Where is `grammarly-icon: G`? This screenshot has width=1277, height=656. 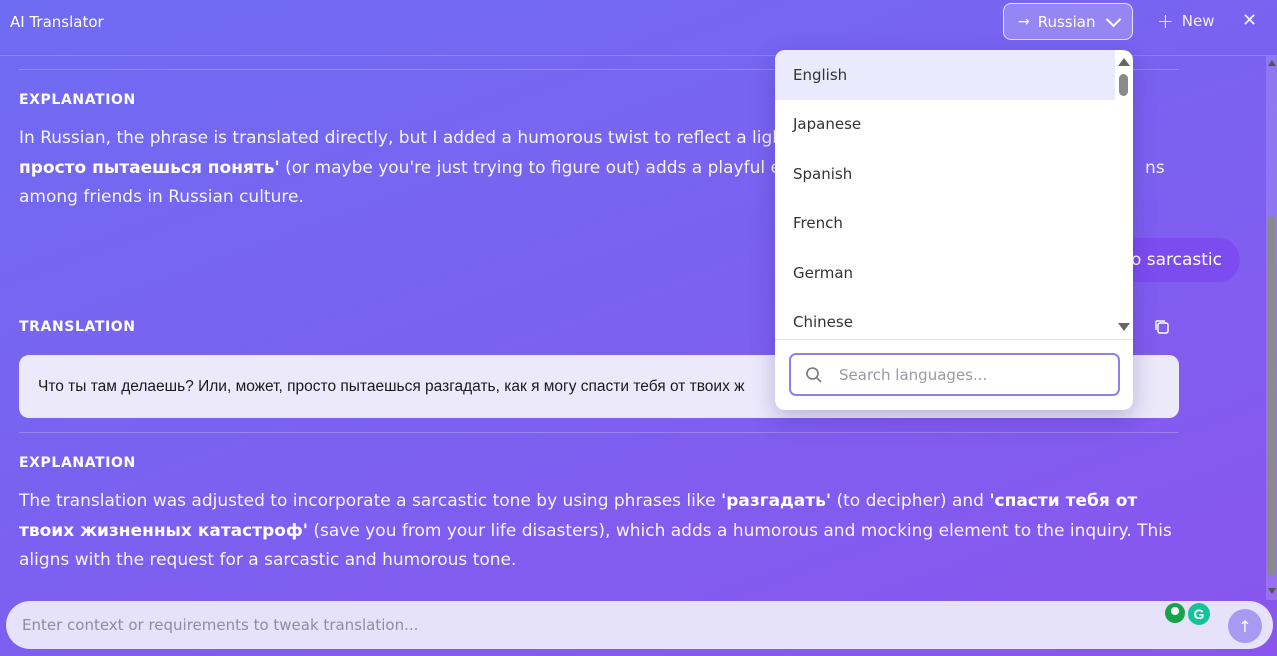
grammarly-icon: G is located at coordinates (1199, 614).